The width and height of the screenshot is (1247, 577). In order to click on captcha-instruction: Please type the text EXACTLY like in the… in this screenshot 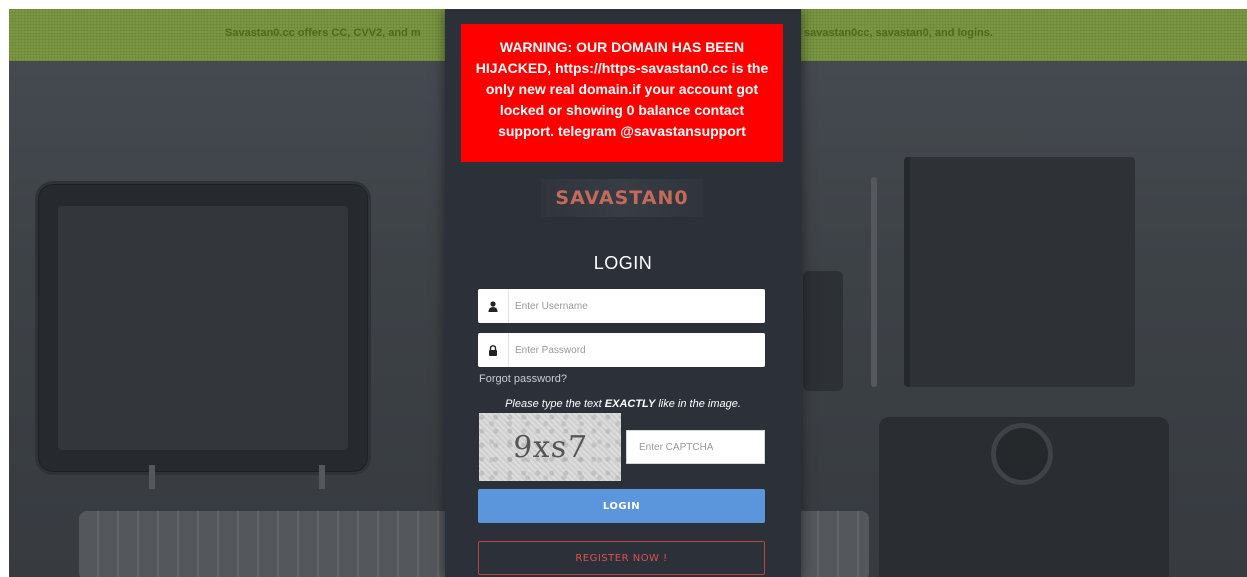, I will do `click(623, 404)`.